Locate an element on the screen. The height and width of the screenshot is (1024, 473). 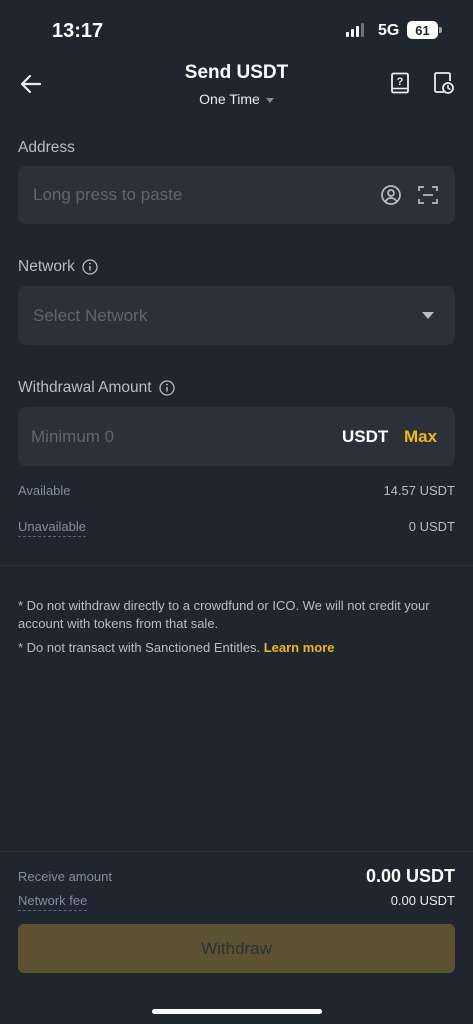
available-value: 14.57 USDT is located at coordinates (419, 490).